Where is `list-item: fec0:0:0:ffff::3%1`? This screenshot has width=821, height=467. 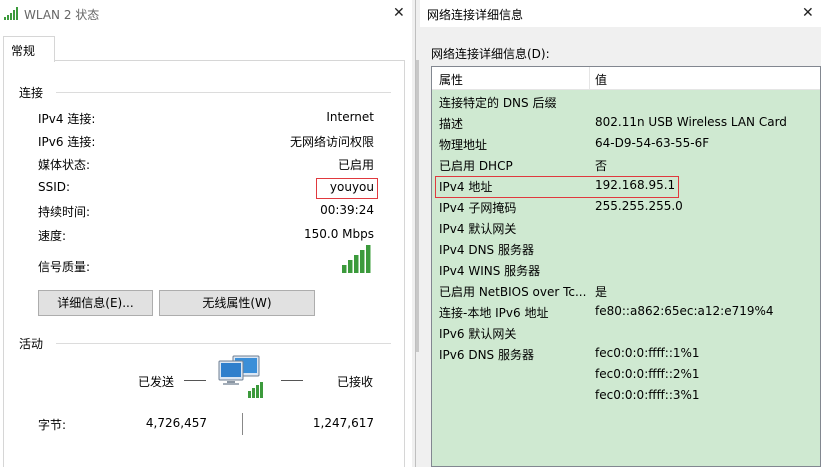 list-item: fec0:0:0:ffff::3%1 is located at coordinates (626, 395).